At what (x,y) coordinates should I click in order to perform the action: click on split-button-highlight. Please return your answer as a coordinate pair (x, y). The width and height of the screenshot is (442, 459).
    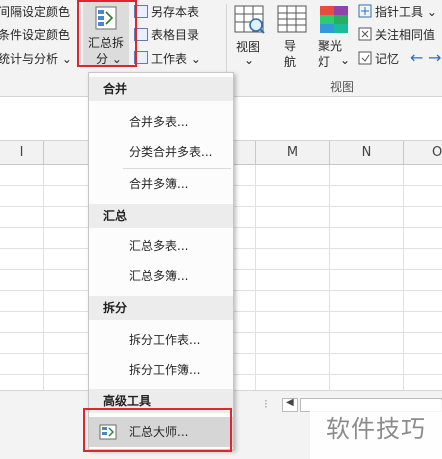
    Looking at the image, I should click on (107, 33).